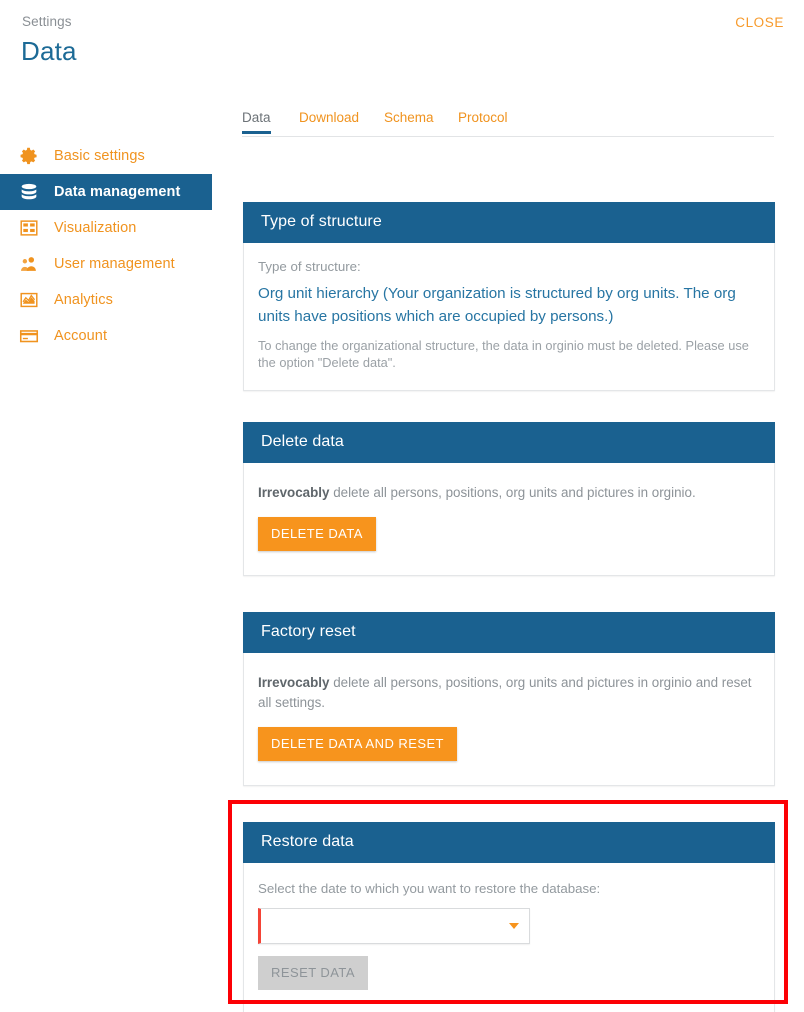  What do you see at coordinates (483, 121) in the screenshot?
I see `tab-protocol: Protocol` at bounding box center [483, 121].